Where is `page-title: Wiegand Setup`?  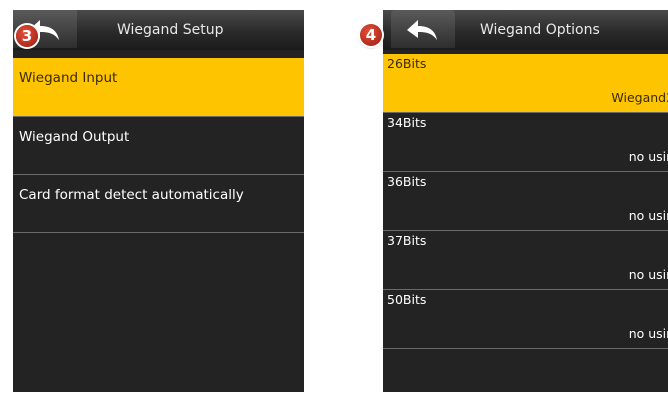
page-title: Wiegand Setup is located at coordinates (170, 30).